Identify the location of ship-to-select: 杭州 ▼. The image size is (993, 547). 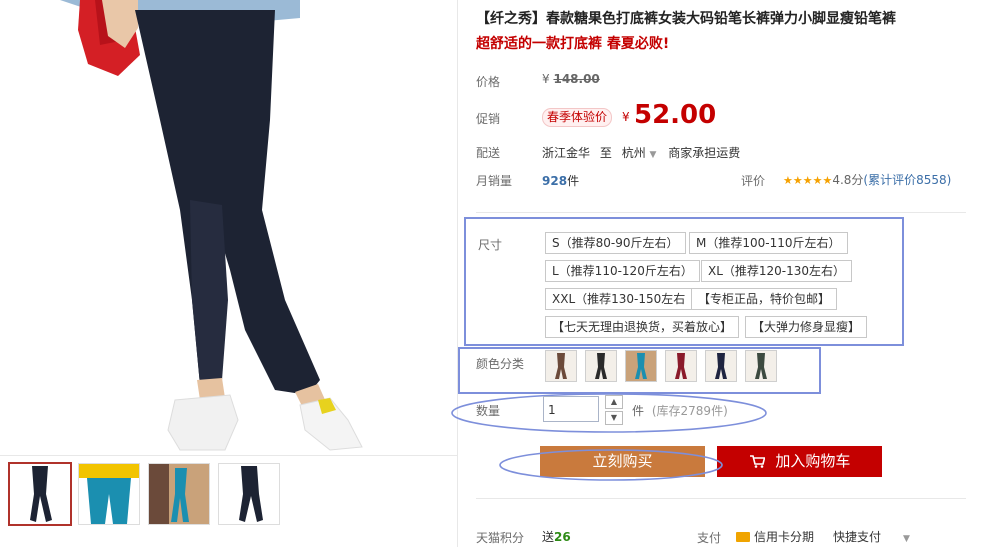
(639, 153).